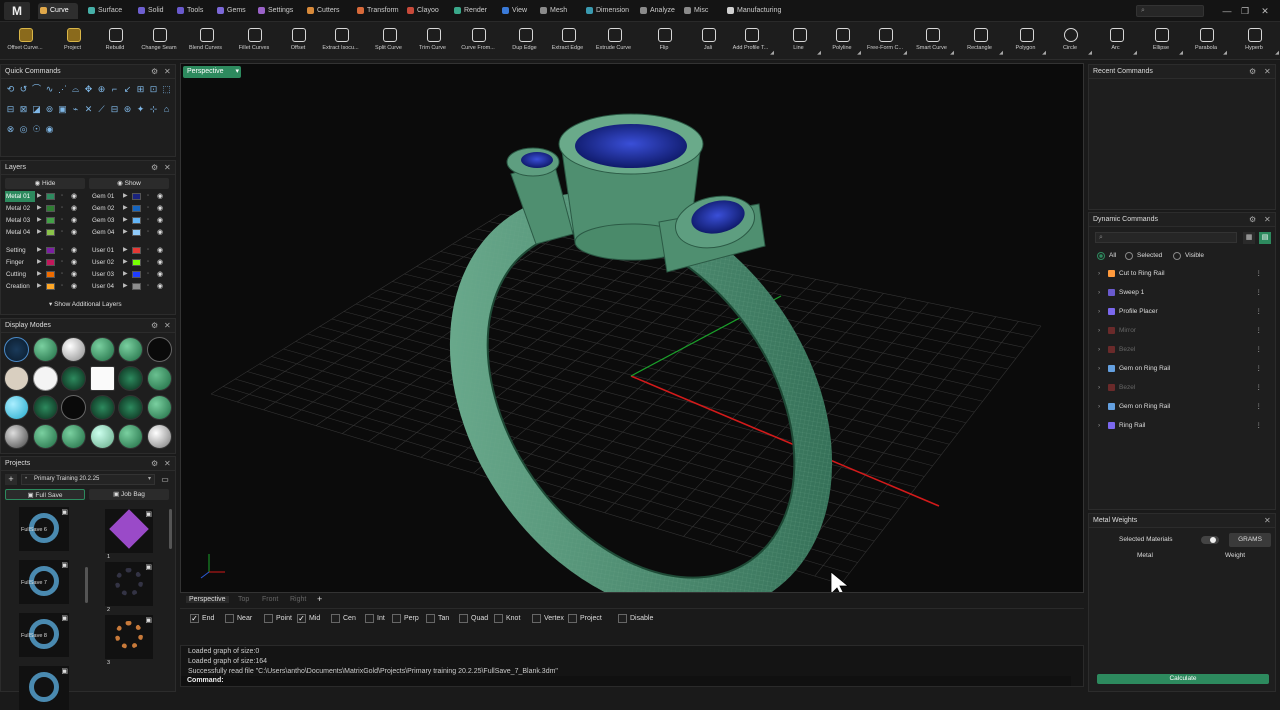  Describe the element at coordinates (1161, 41) in the screenshot. I see `tool-ellipse: Ellipse ◢` at that location.